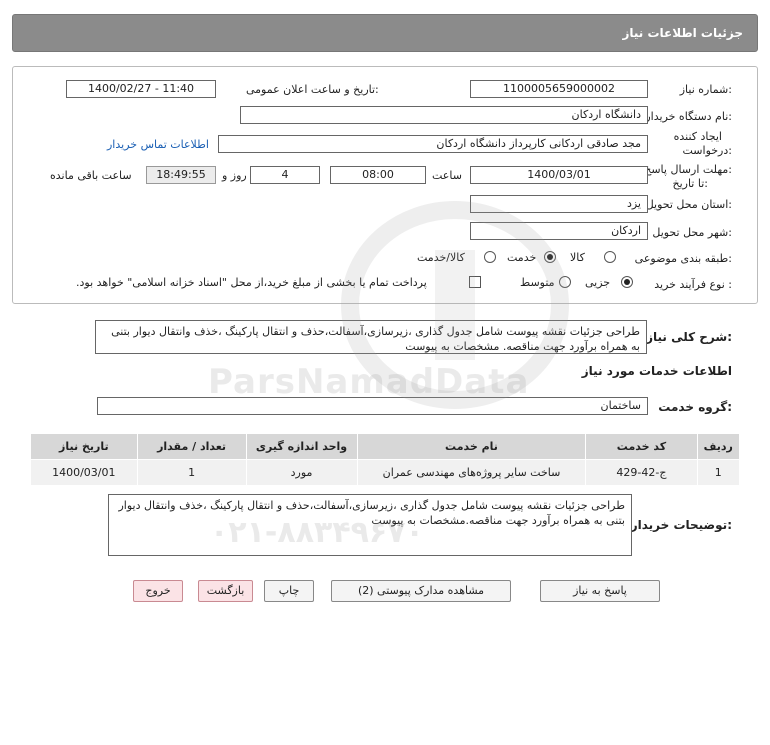 This screenshot has height=745, width=770. Describe the element at coordinates (369, 382) in the screenshot. I see `watermark-brand: ParsNamadData` at that location.